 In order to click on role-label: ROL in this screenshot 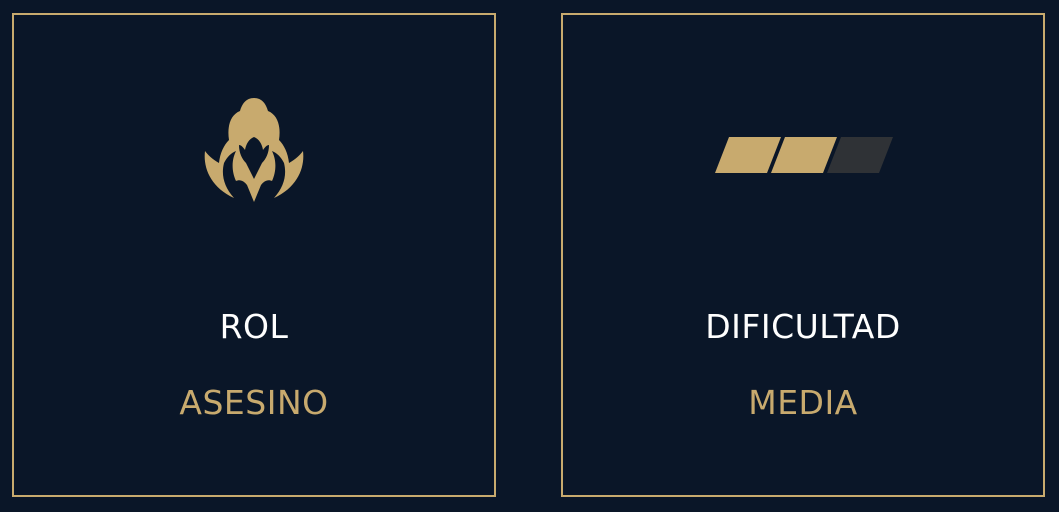, I will do `click(254, 326)`.